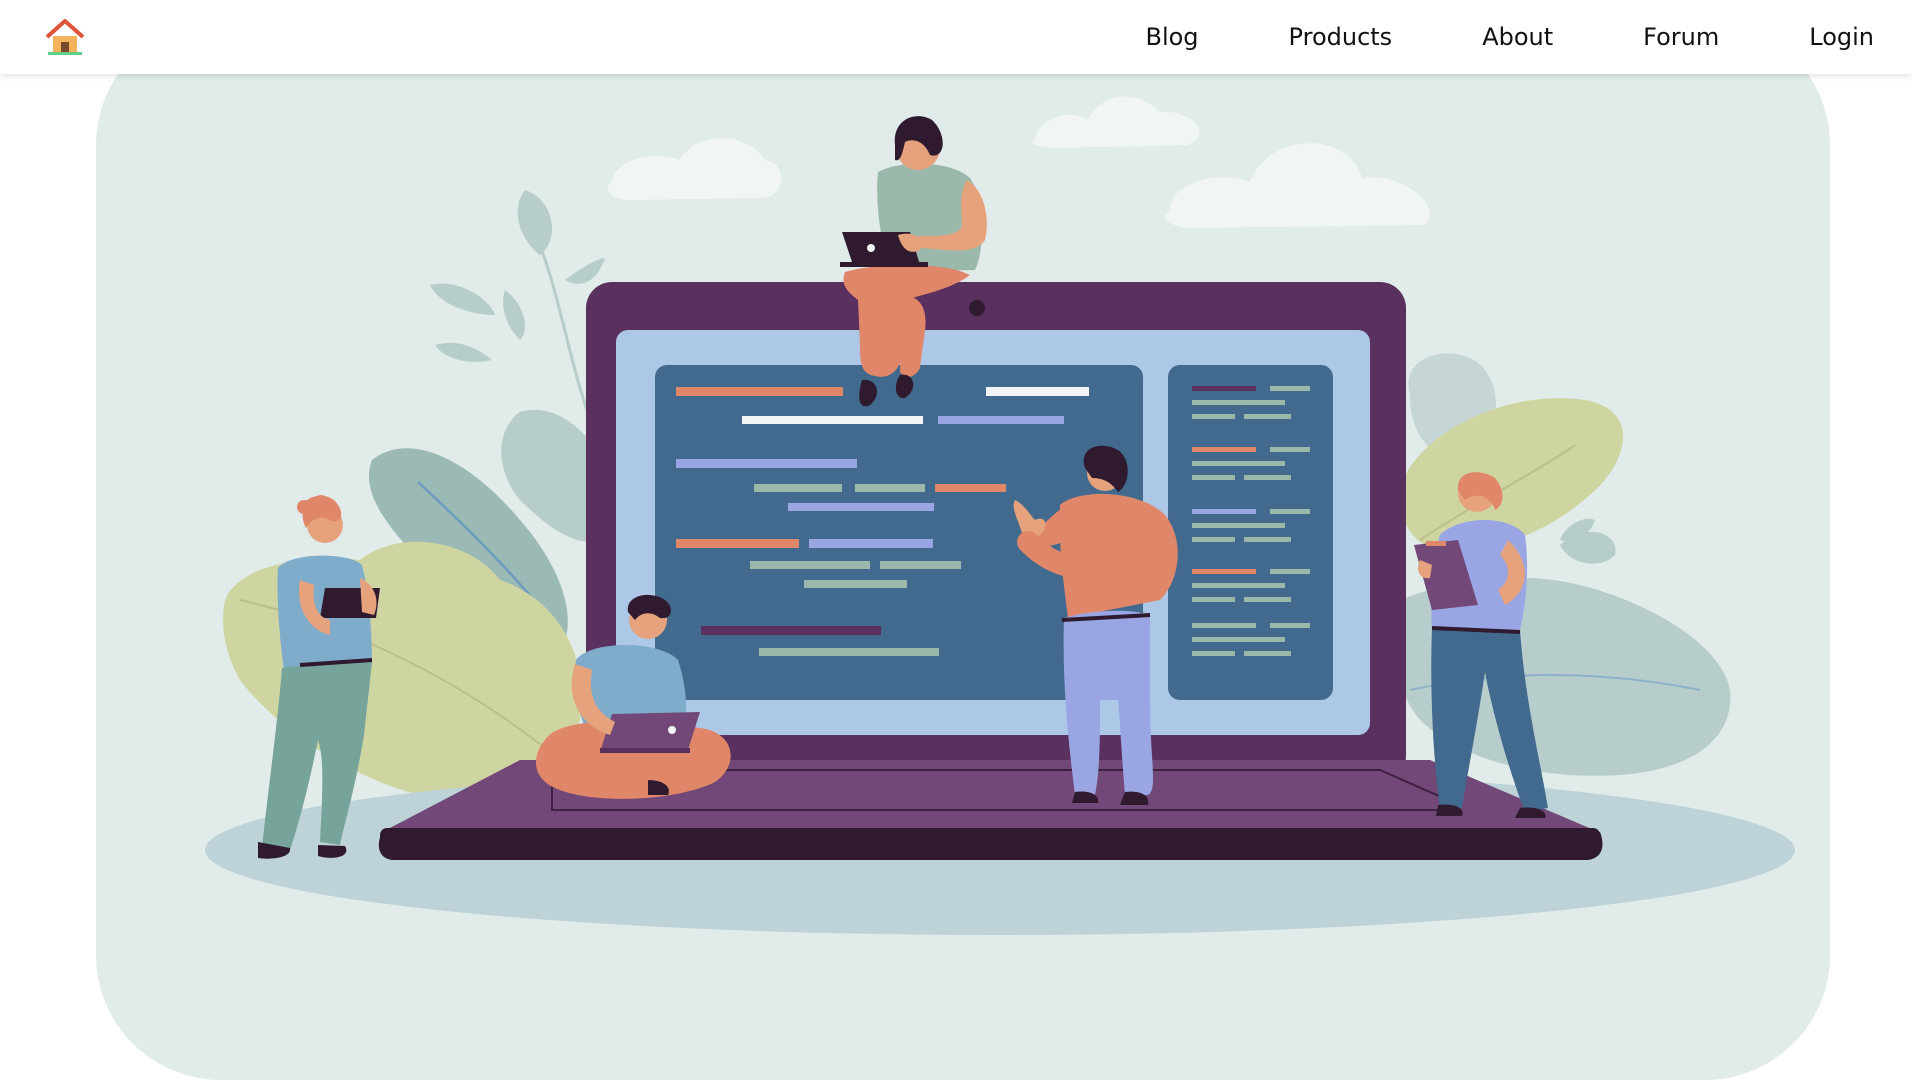 The image size is (1912, 1080). I want to click on nav-link-blog: Blog, so click(1171, 37).